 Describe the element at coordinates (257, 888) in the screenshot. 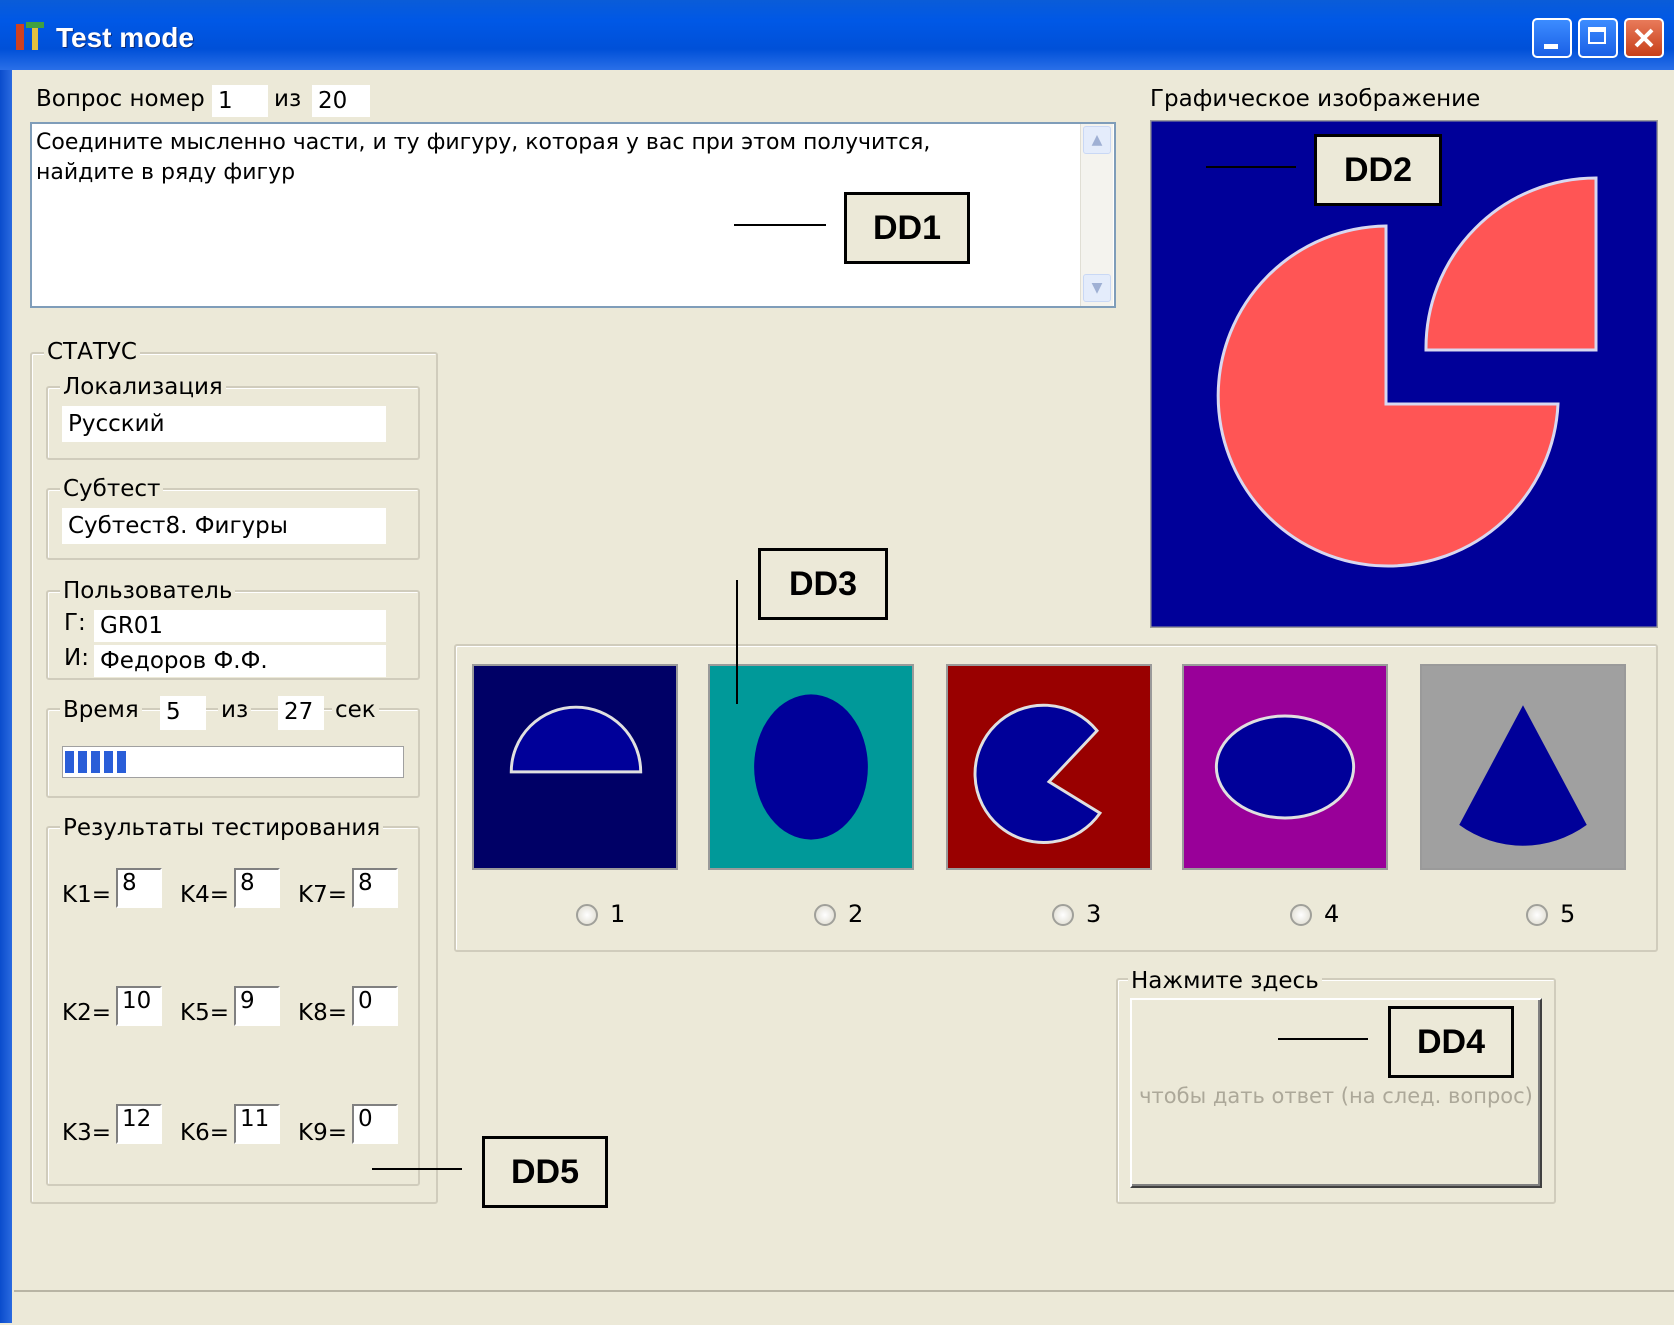

I see `k4-field: 8` at that location.